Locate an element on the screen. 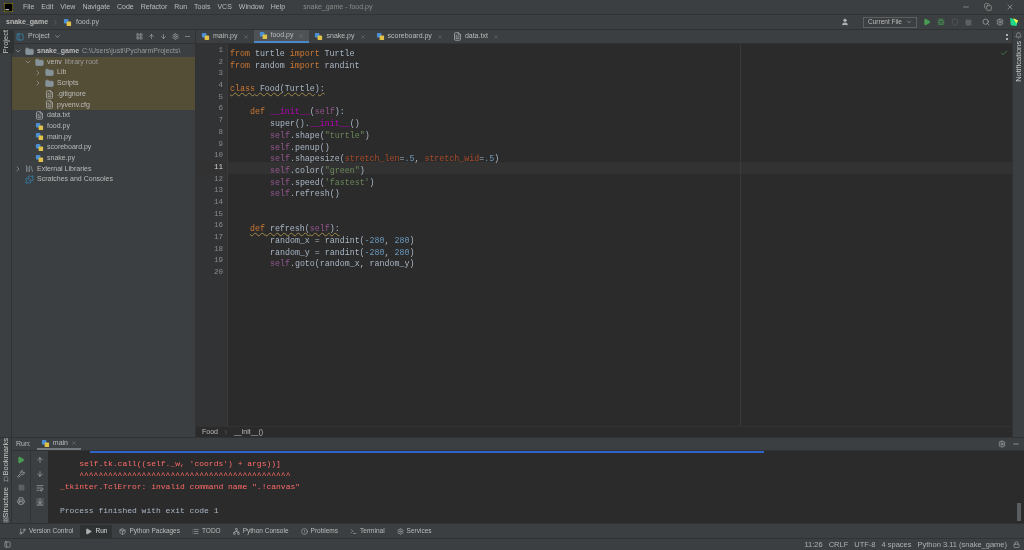  scrollbar is located at coordinates (1019, 512).